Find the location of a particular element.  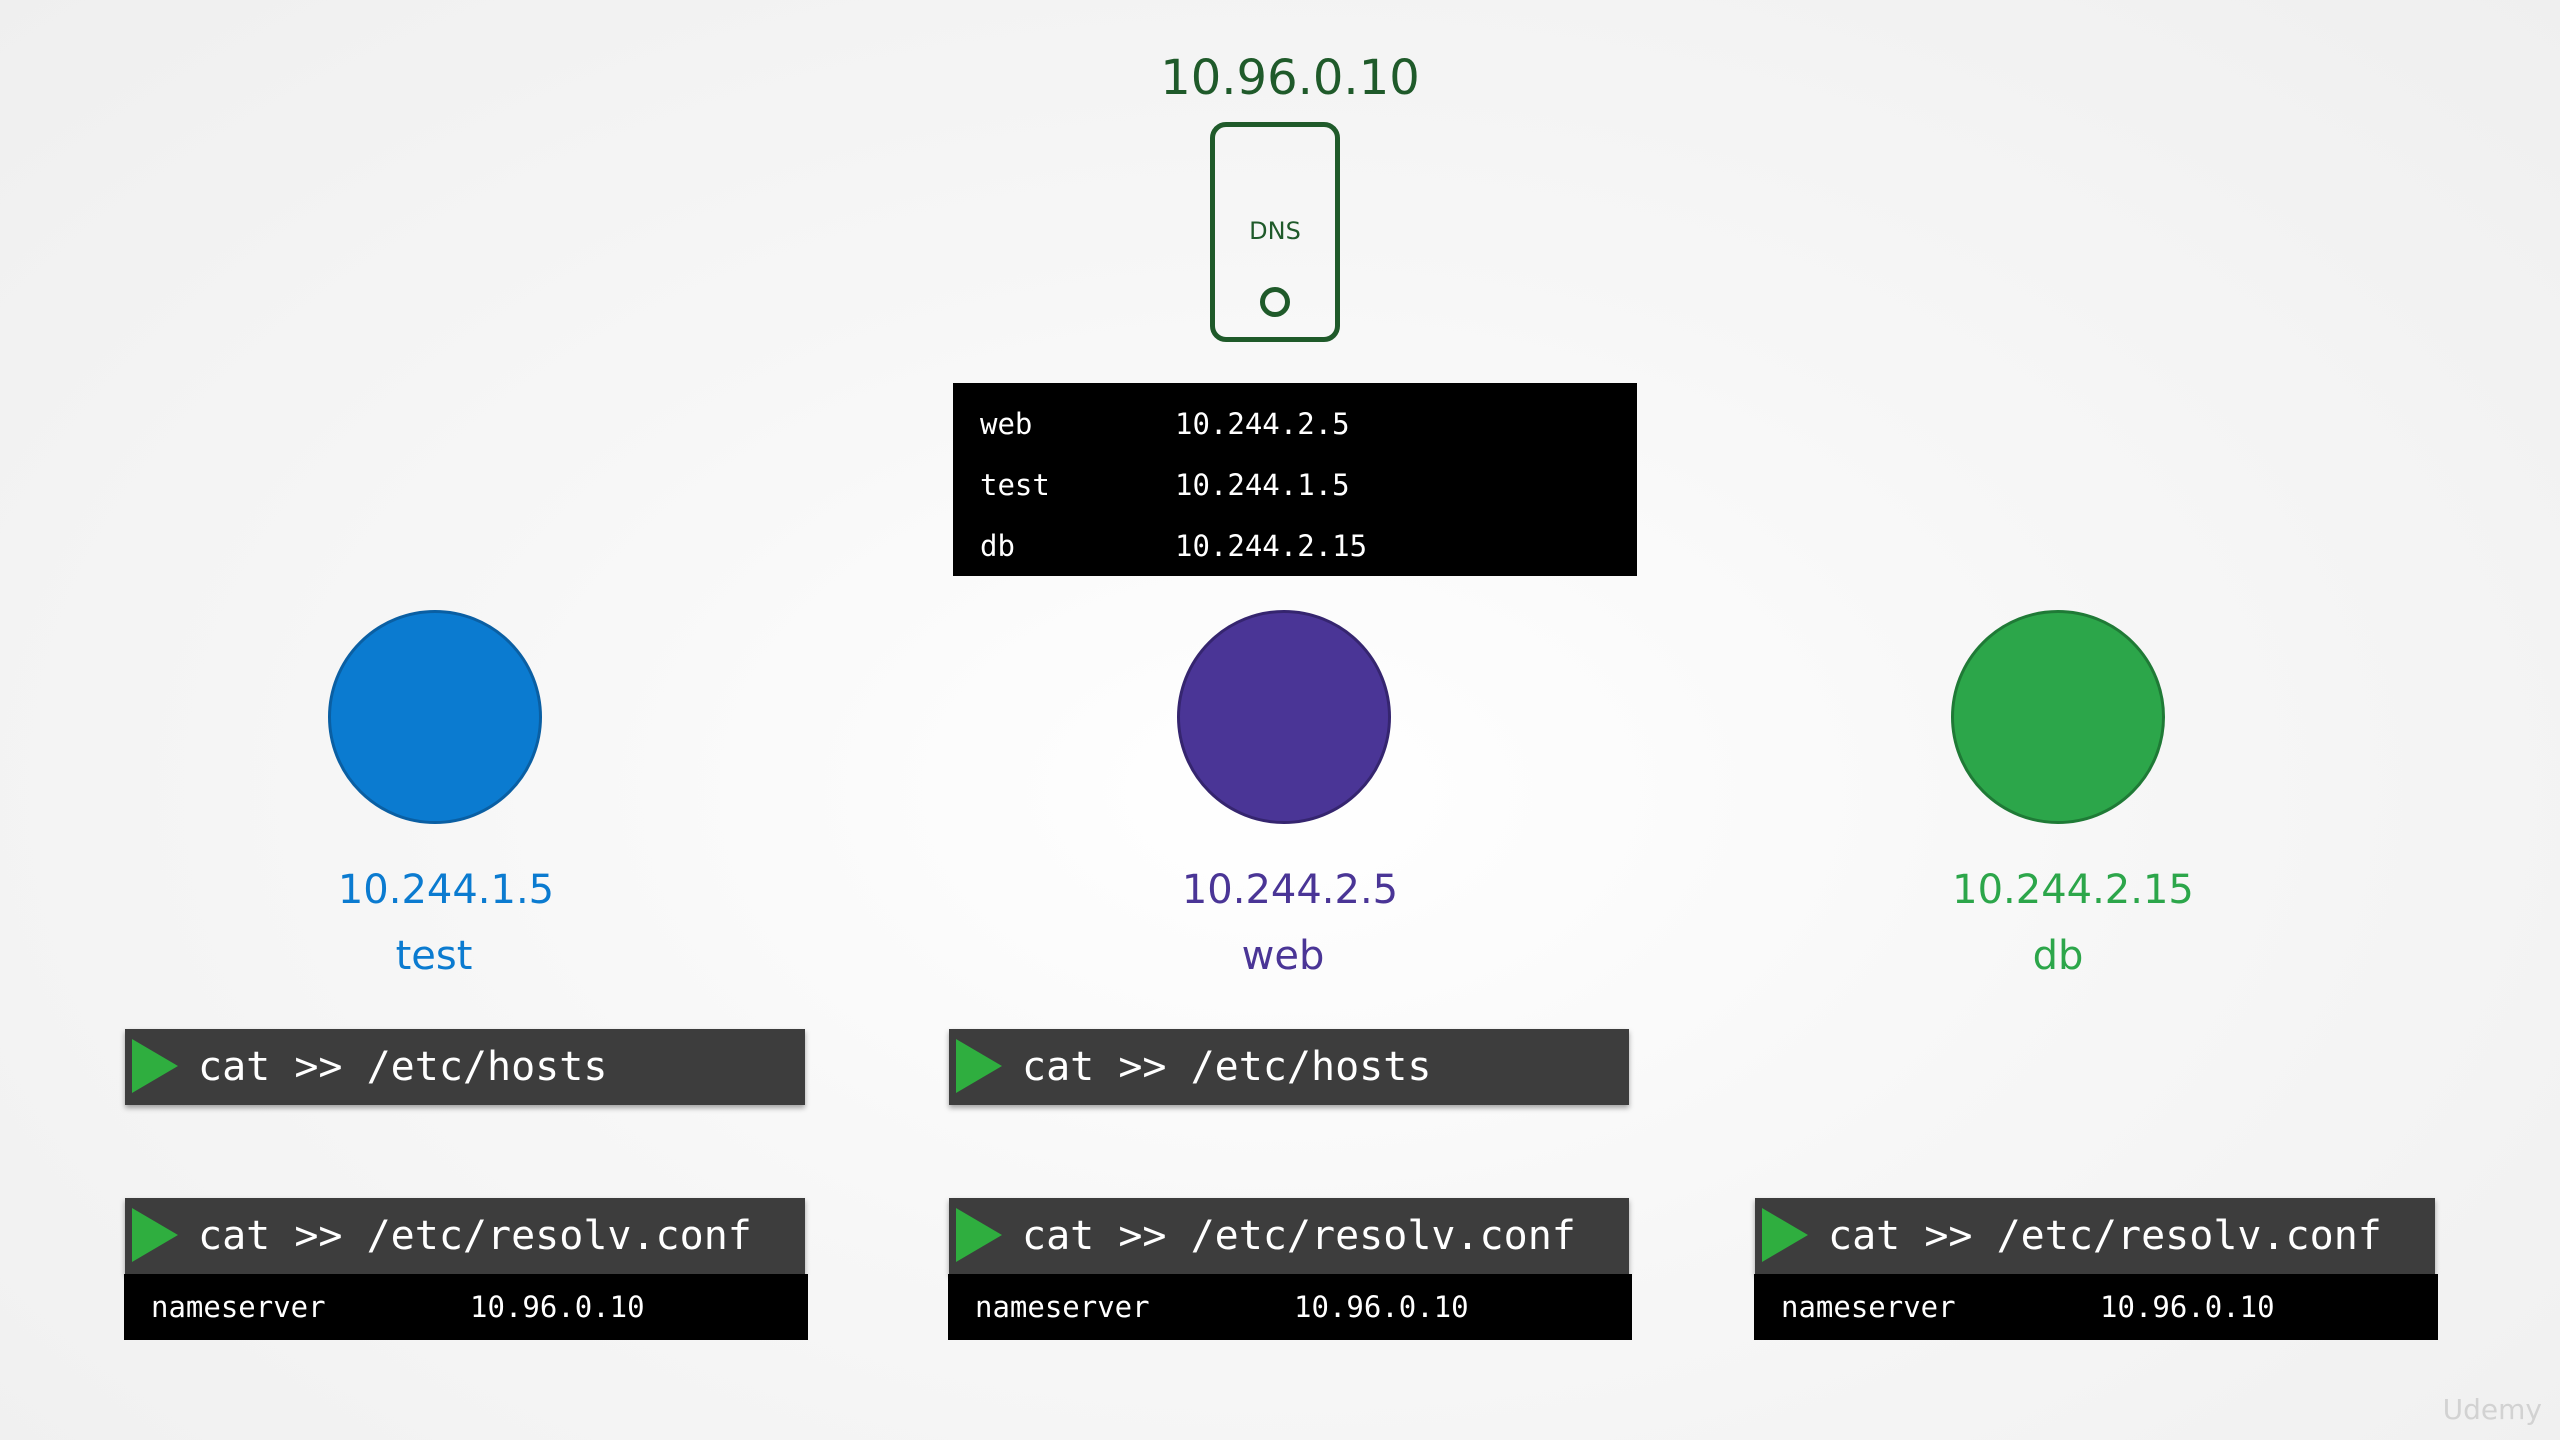

dns-server-dot is located at coordinates (1275, 302).